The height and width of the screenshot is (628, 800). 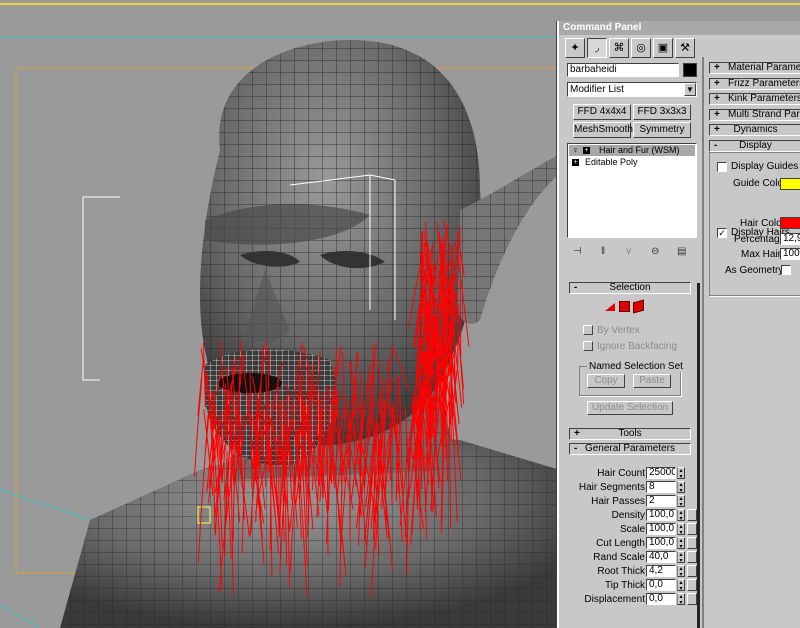 What do you see at coordinates (681, 251) in the screenshot?
I see `configure-sets-icon: ▤` at bounding box center [681, 251].